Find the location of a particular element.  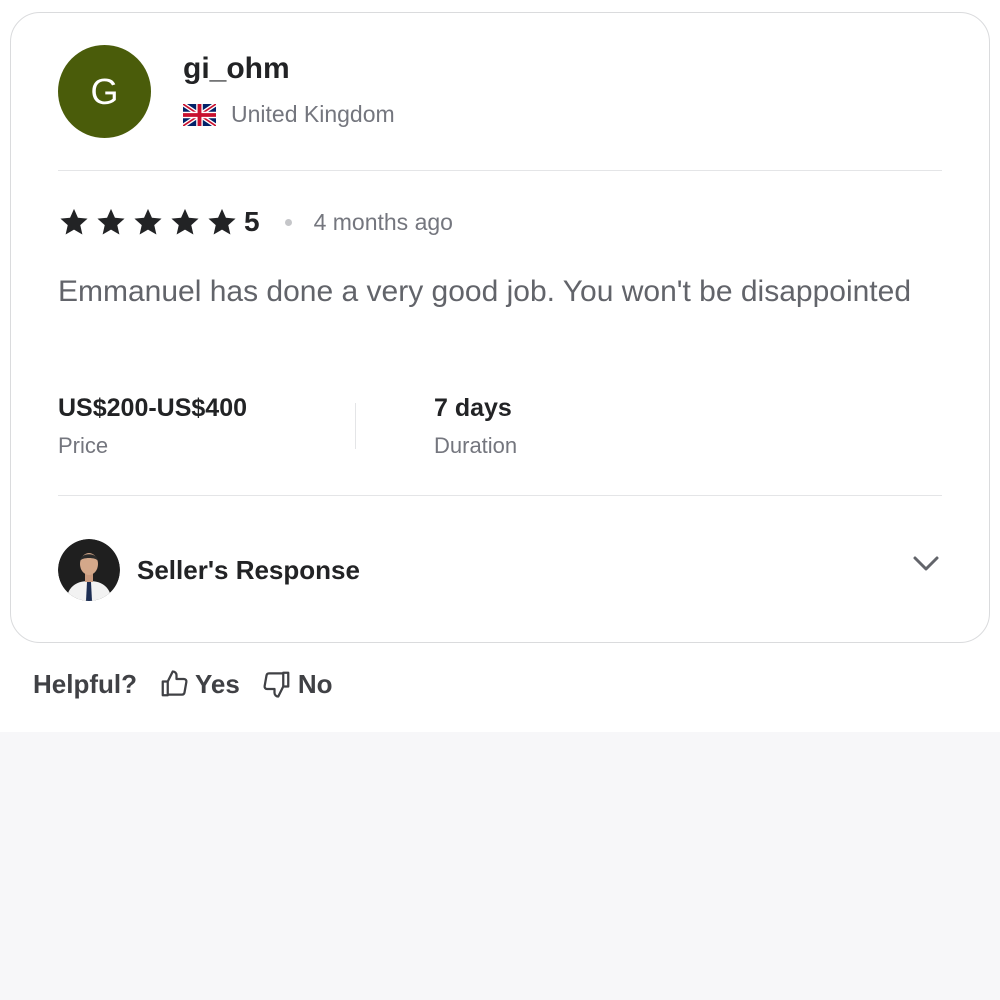

review-stats: US$200-US$400 Price 7 days Duration is located at coordinates (287, 428).